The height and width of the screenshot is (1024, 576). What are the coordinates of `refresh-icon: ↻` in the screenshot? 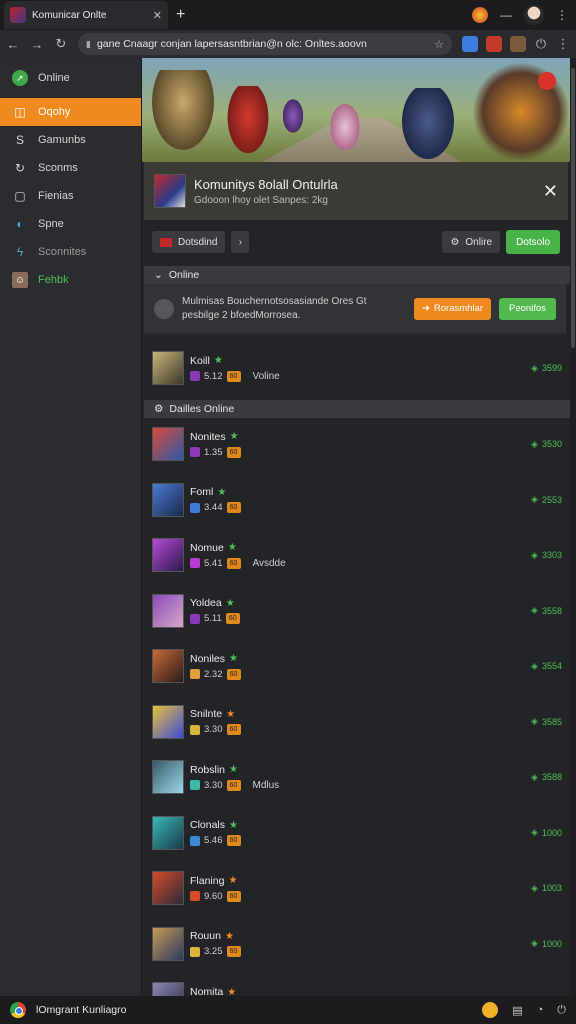 It's located at (20, 168).